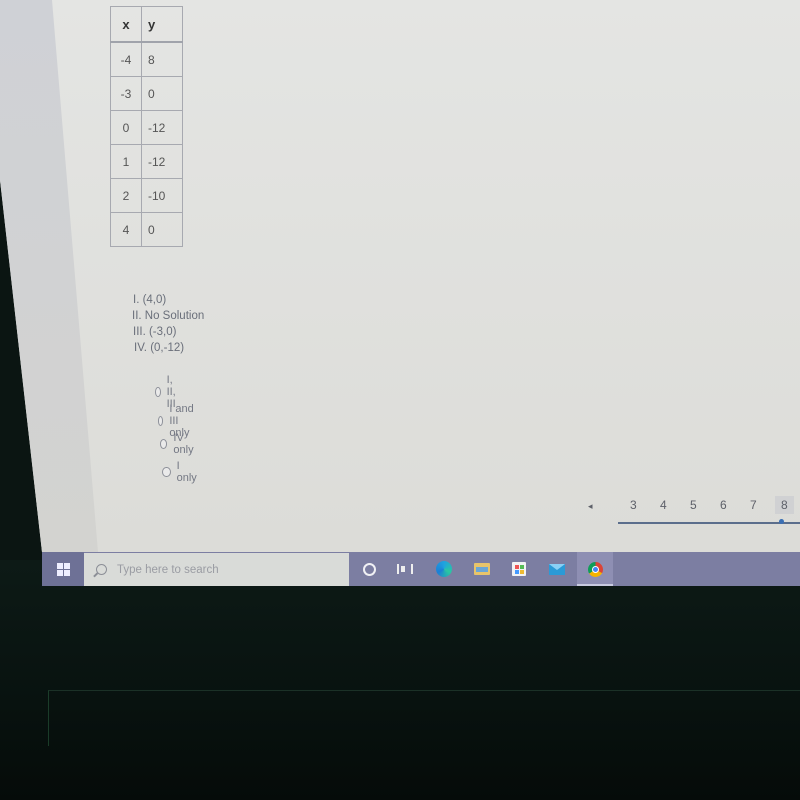  I want to click on file-explorer-icon, so click(482, 569).